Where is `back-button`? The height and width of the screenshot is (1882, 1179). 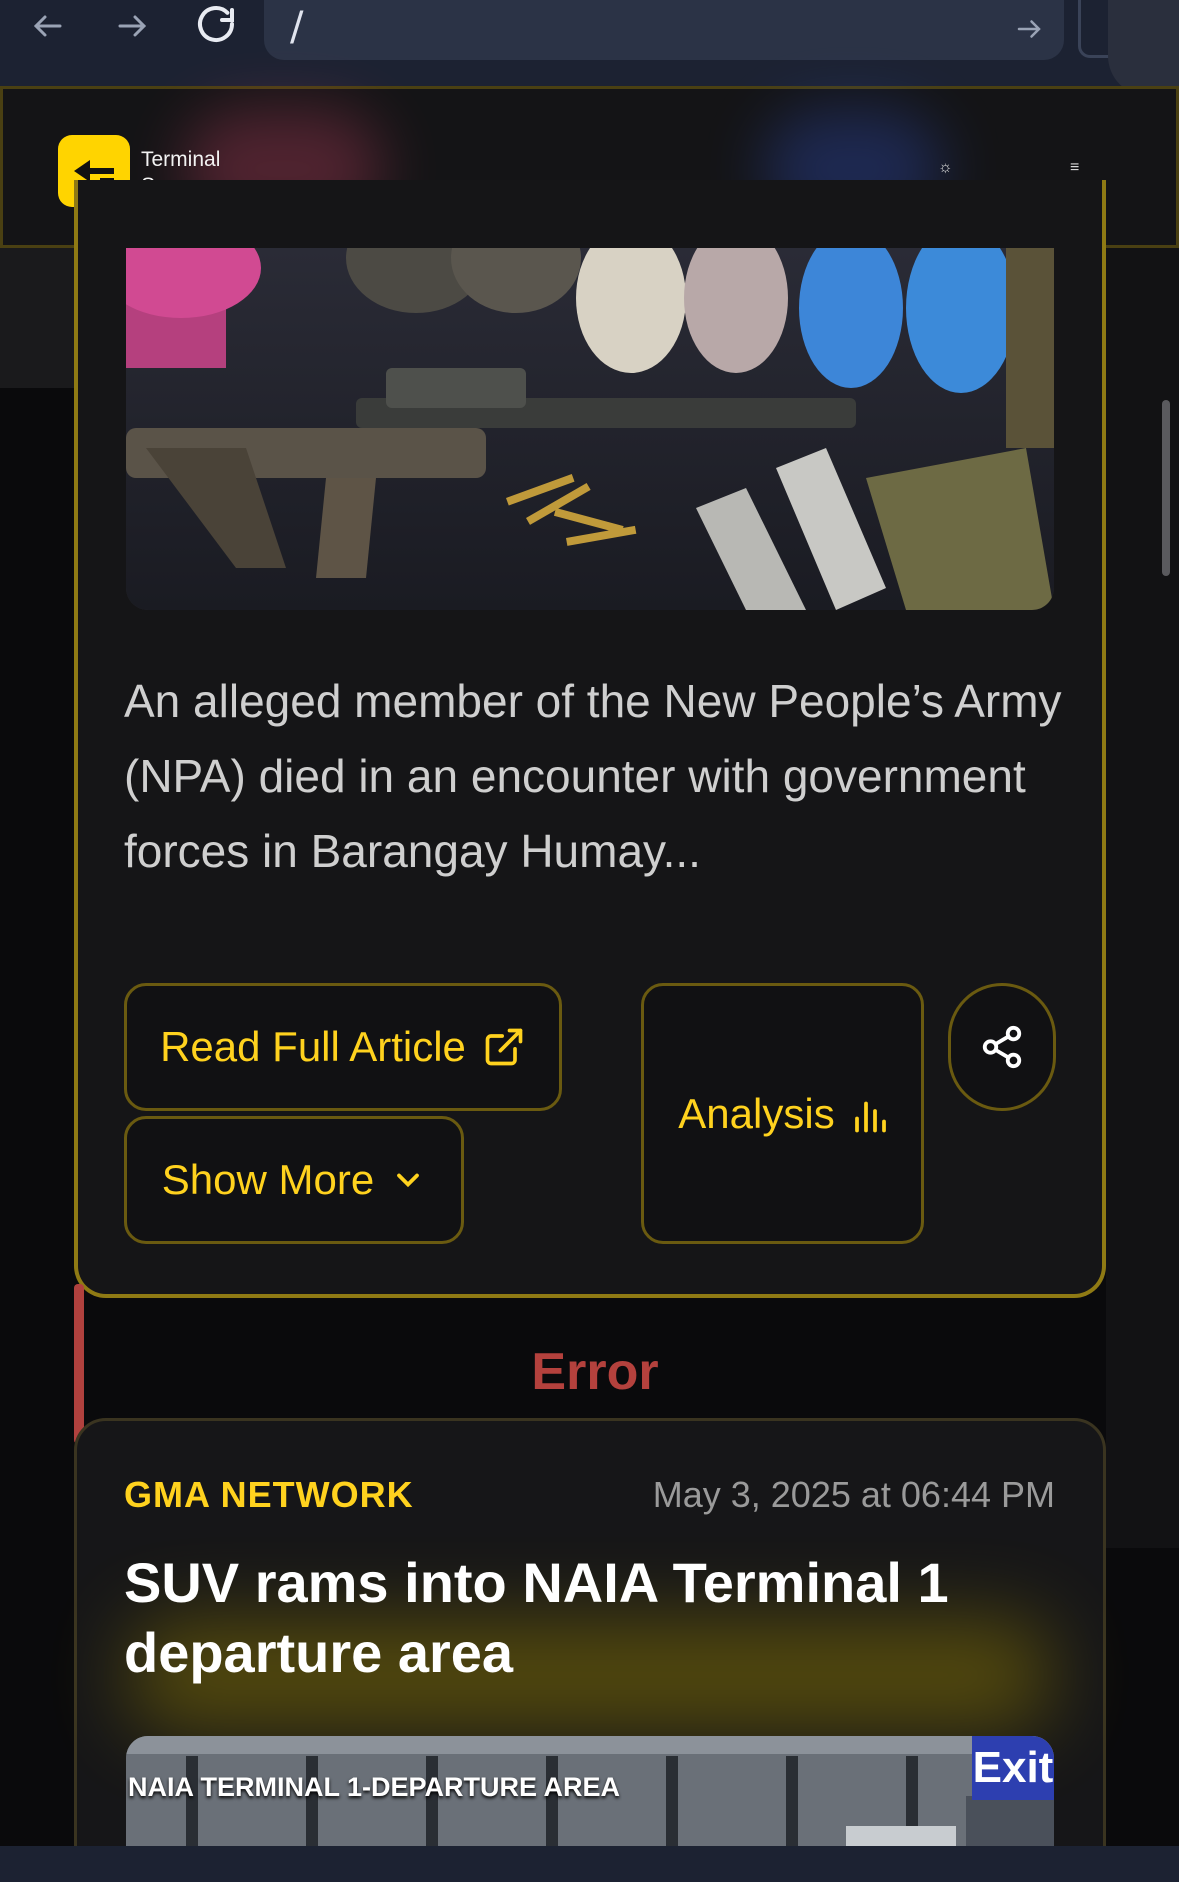
back-button is located at coordinates (48, 26).